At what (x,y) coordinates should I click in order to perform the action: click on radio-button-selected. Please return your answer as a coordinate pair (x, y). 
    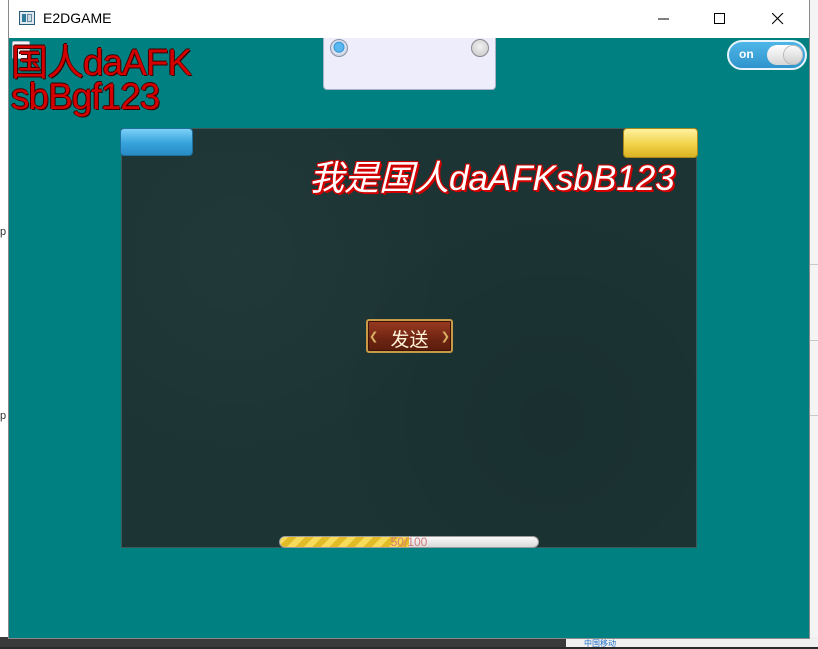
    Looking at the image, I should click on (339, 48).